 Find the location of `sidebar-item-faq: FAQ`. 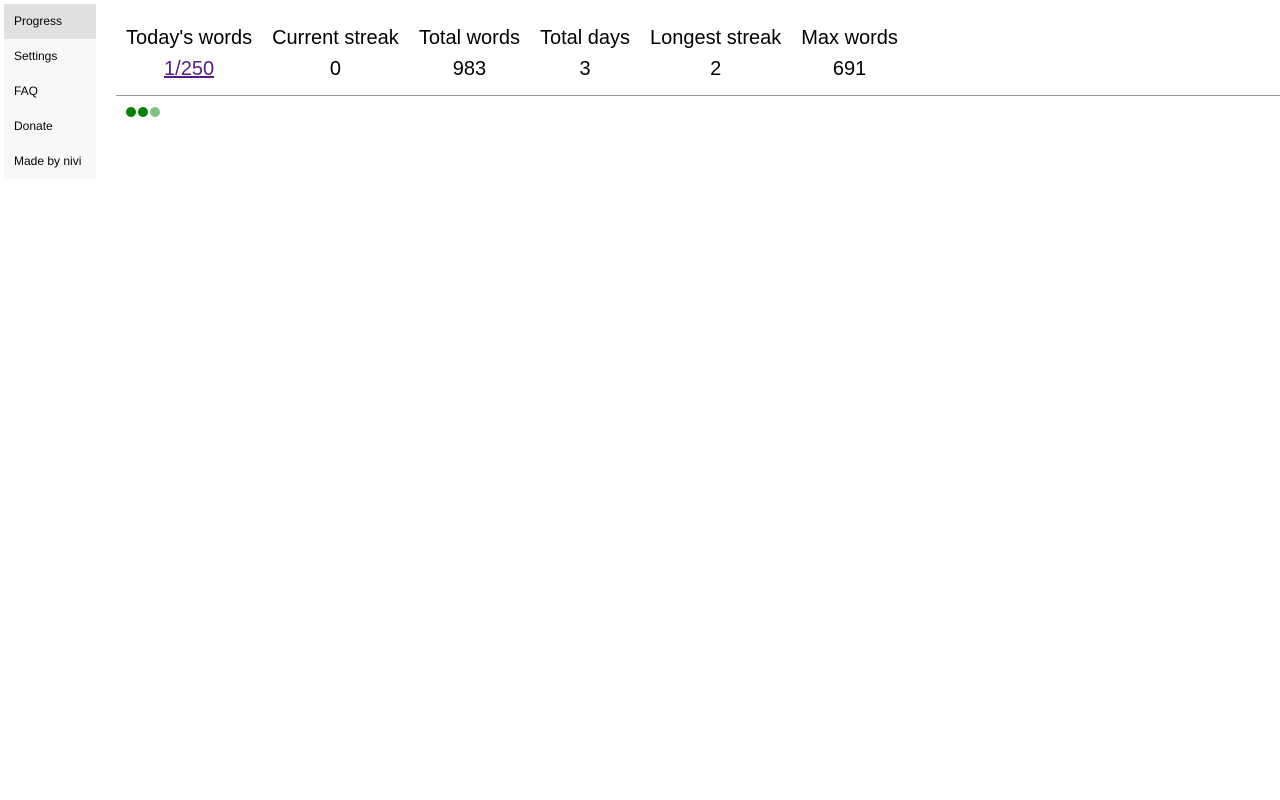

sidebar-item-faq: FAQ is located at coordinates (50, 91).